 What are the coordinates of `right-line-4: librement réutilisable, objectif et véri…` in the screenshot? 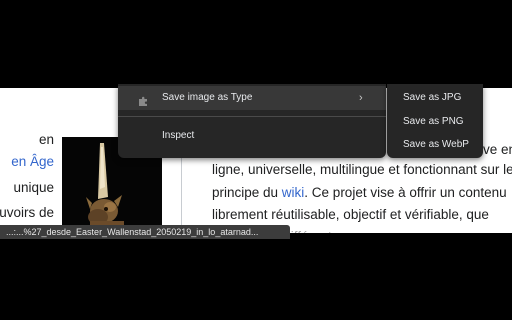 It's located at (350, 214).